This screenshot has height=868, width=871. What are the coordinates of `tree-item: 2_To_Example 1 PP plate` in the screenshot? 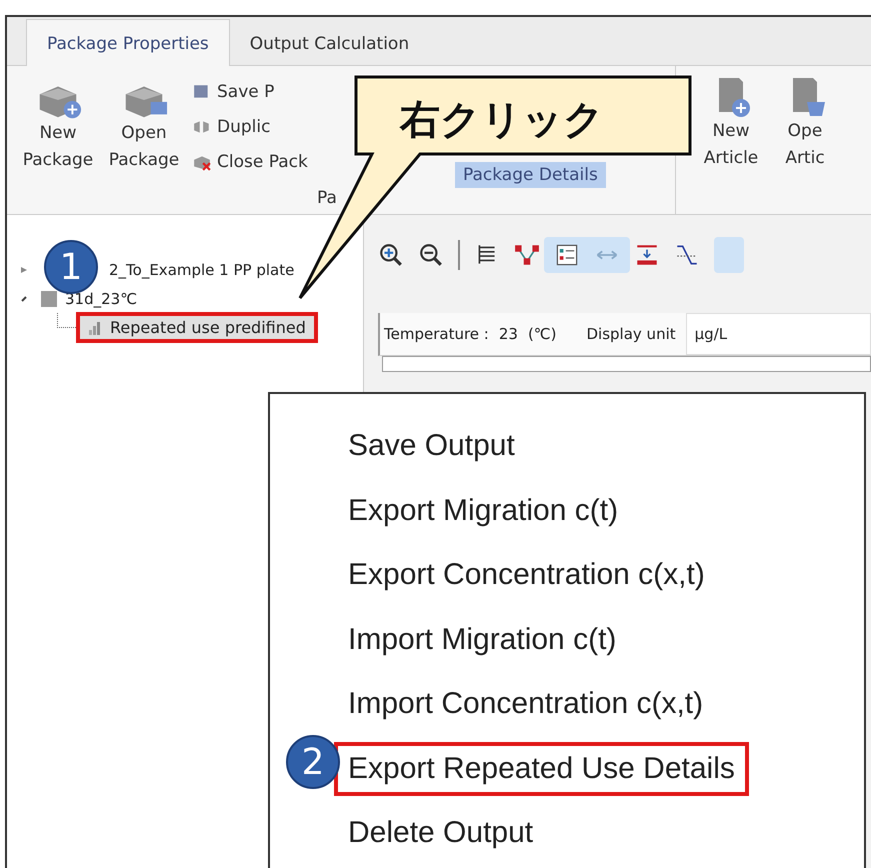 It's located at (201, 269).